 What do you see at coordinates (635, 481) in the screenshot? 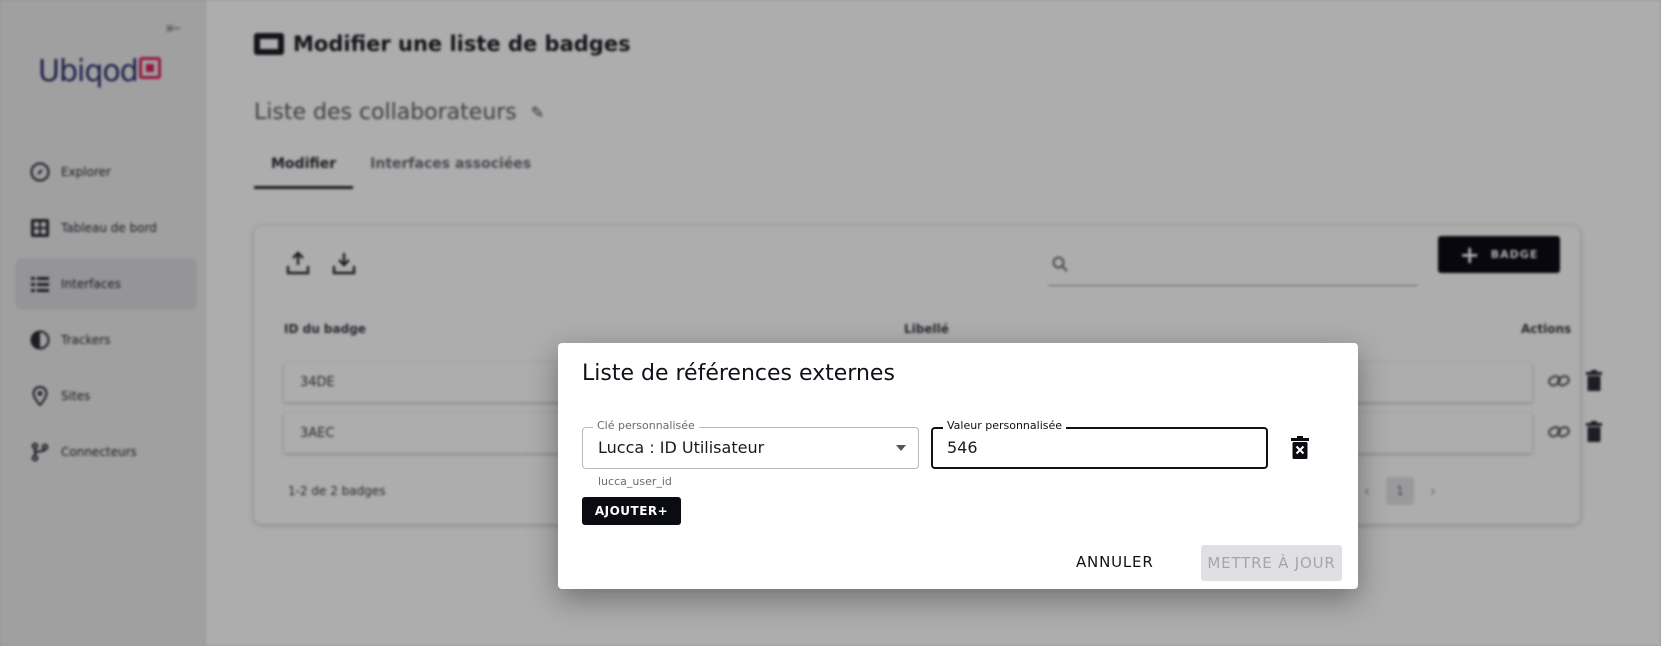
I see `custom-key-helper: lucca_user_id` at bounding box center [635, 481].